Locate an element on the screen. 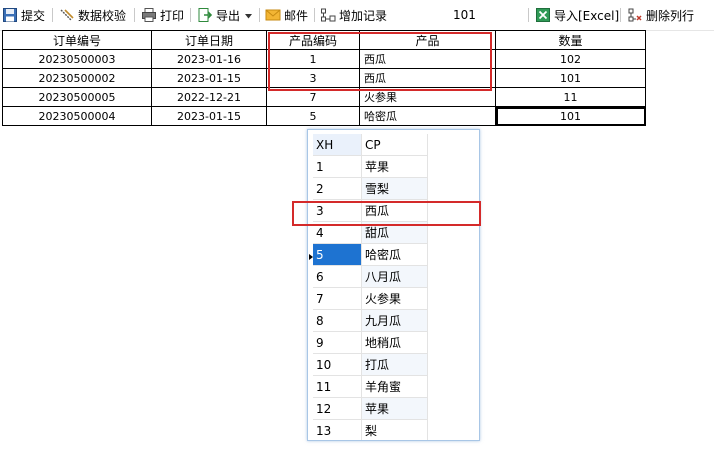 This screenshot has width=714, height=461. table-row: 20230500004 2023-01-15 5 哈密瓜 101 is located at coordinates (324, 116).